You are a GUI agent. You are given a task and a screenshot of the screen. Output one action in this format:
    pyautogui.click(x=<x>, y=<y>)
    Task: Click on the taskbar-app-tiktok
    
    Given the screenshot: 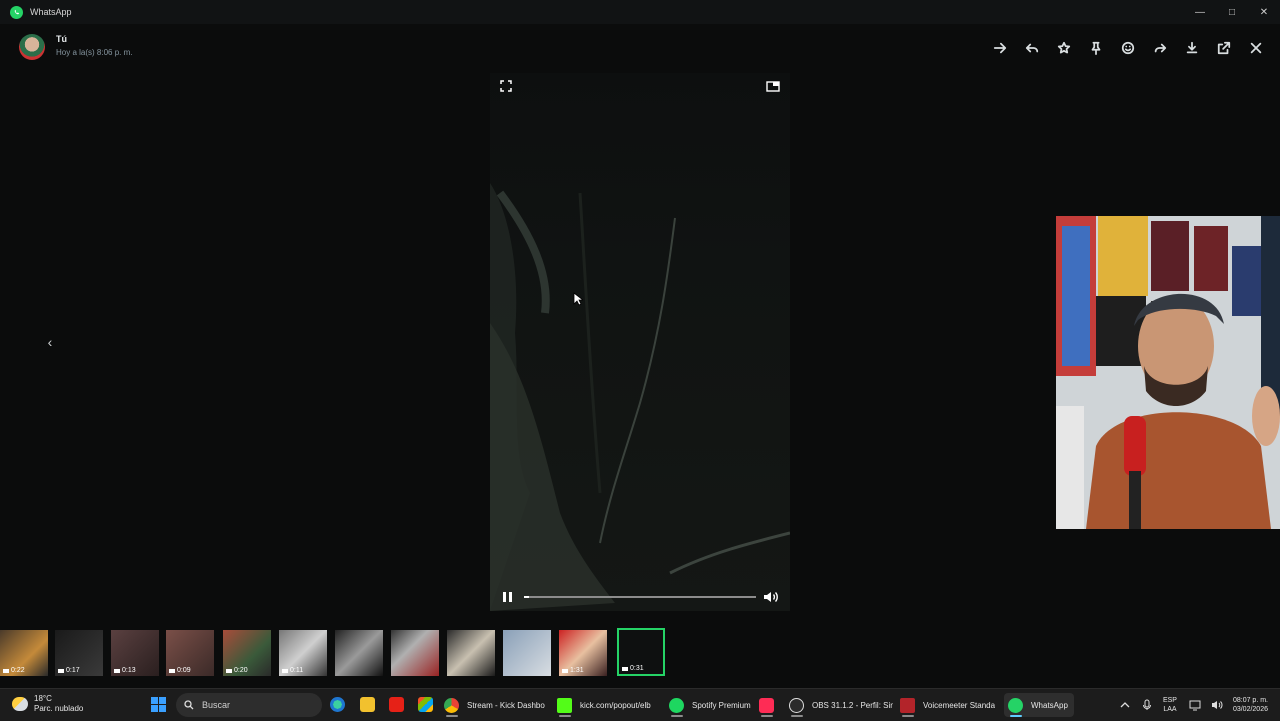 What is the action you would take?
    pyautogui.click(x=769, y=705)
    